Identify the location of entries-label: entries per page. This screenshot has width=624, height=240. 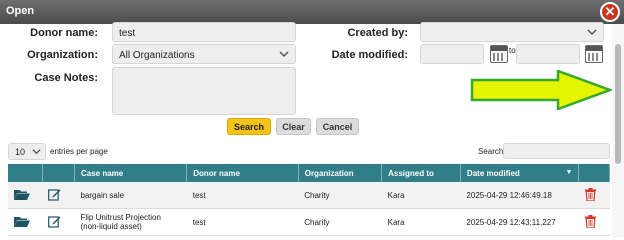
(79, 151).